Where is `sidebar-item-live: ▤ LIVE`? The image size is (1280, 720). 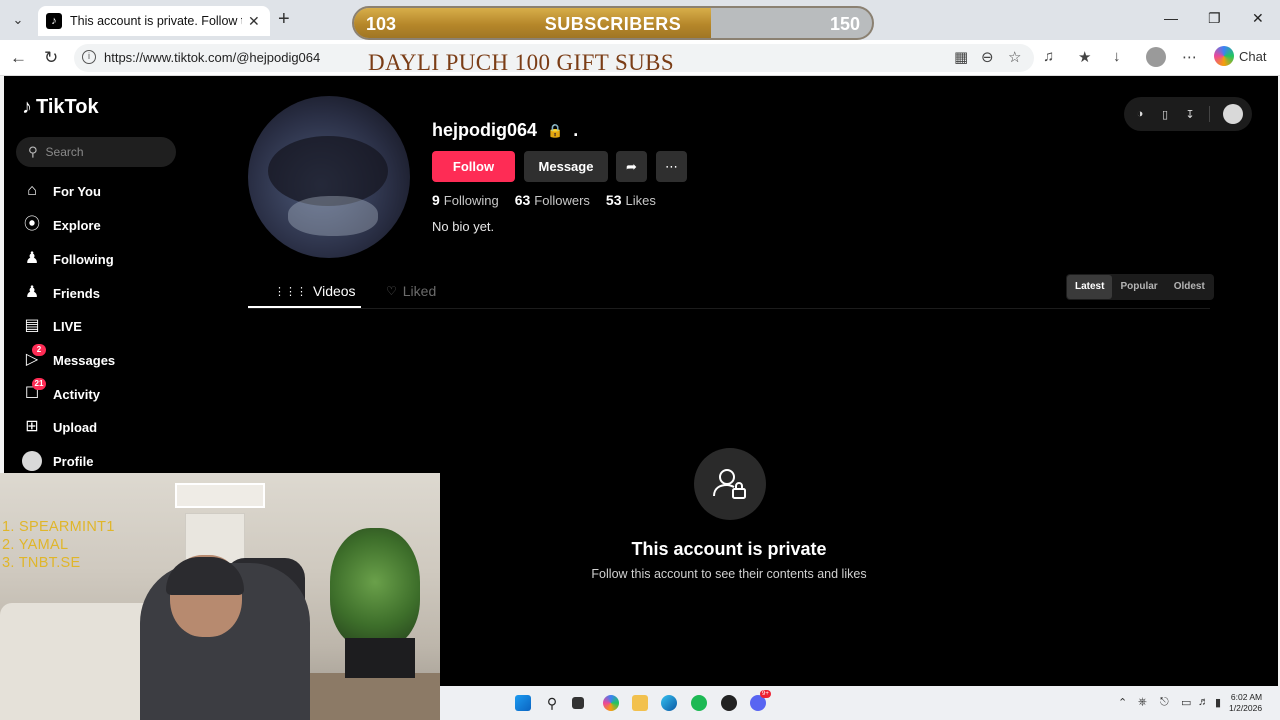 sidebar-item-live: ▤ LIVE is located at coordinates (51, 326).